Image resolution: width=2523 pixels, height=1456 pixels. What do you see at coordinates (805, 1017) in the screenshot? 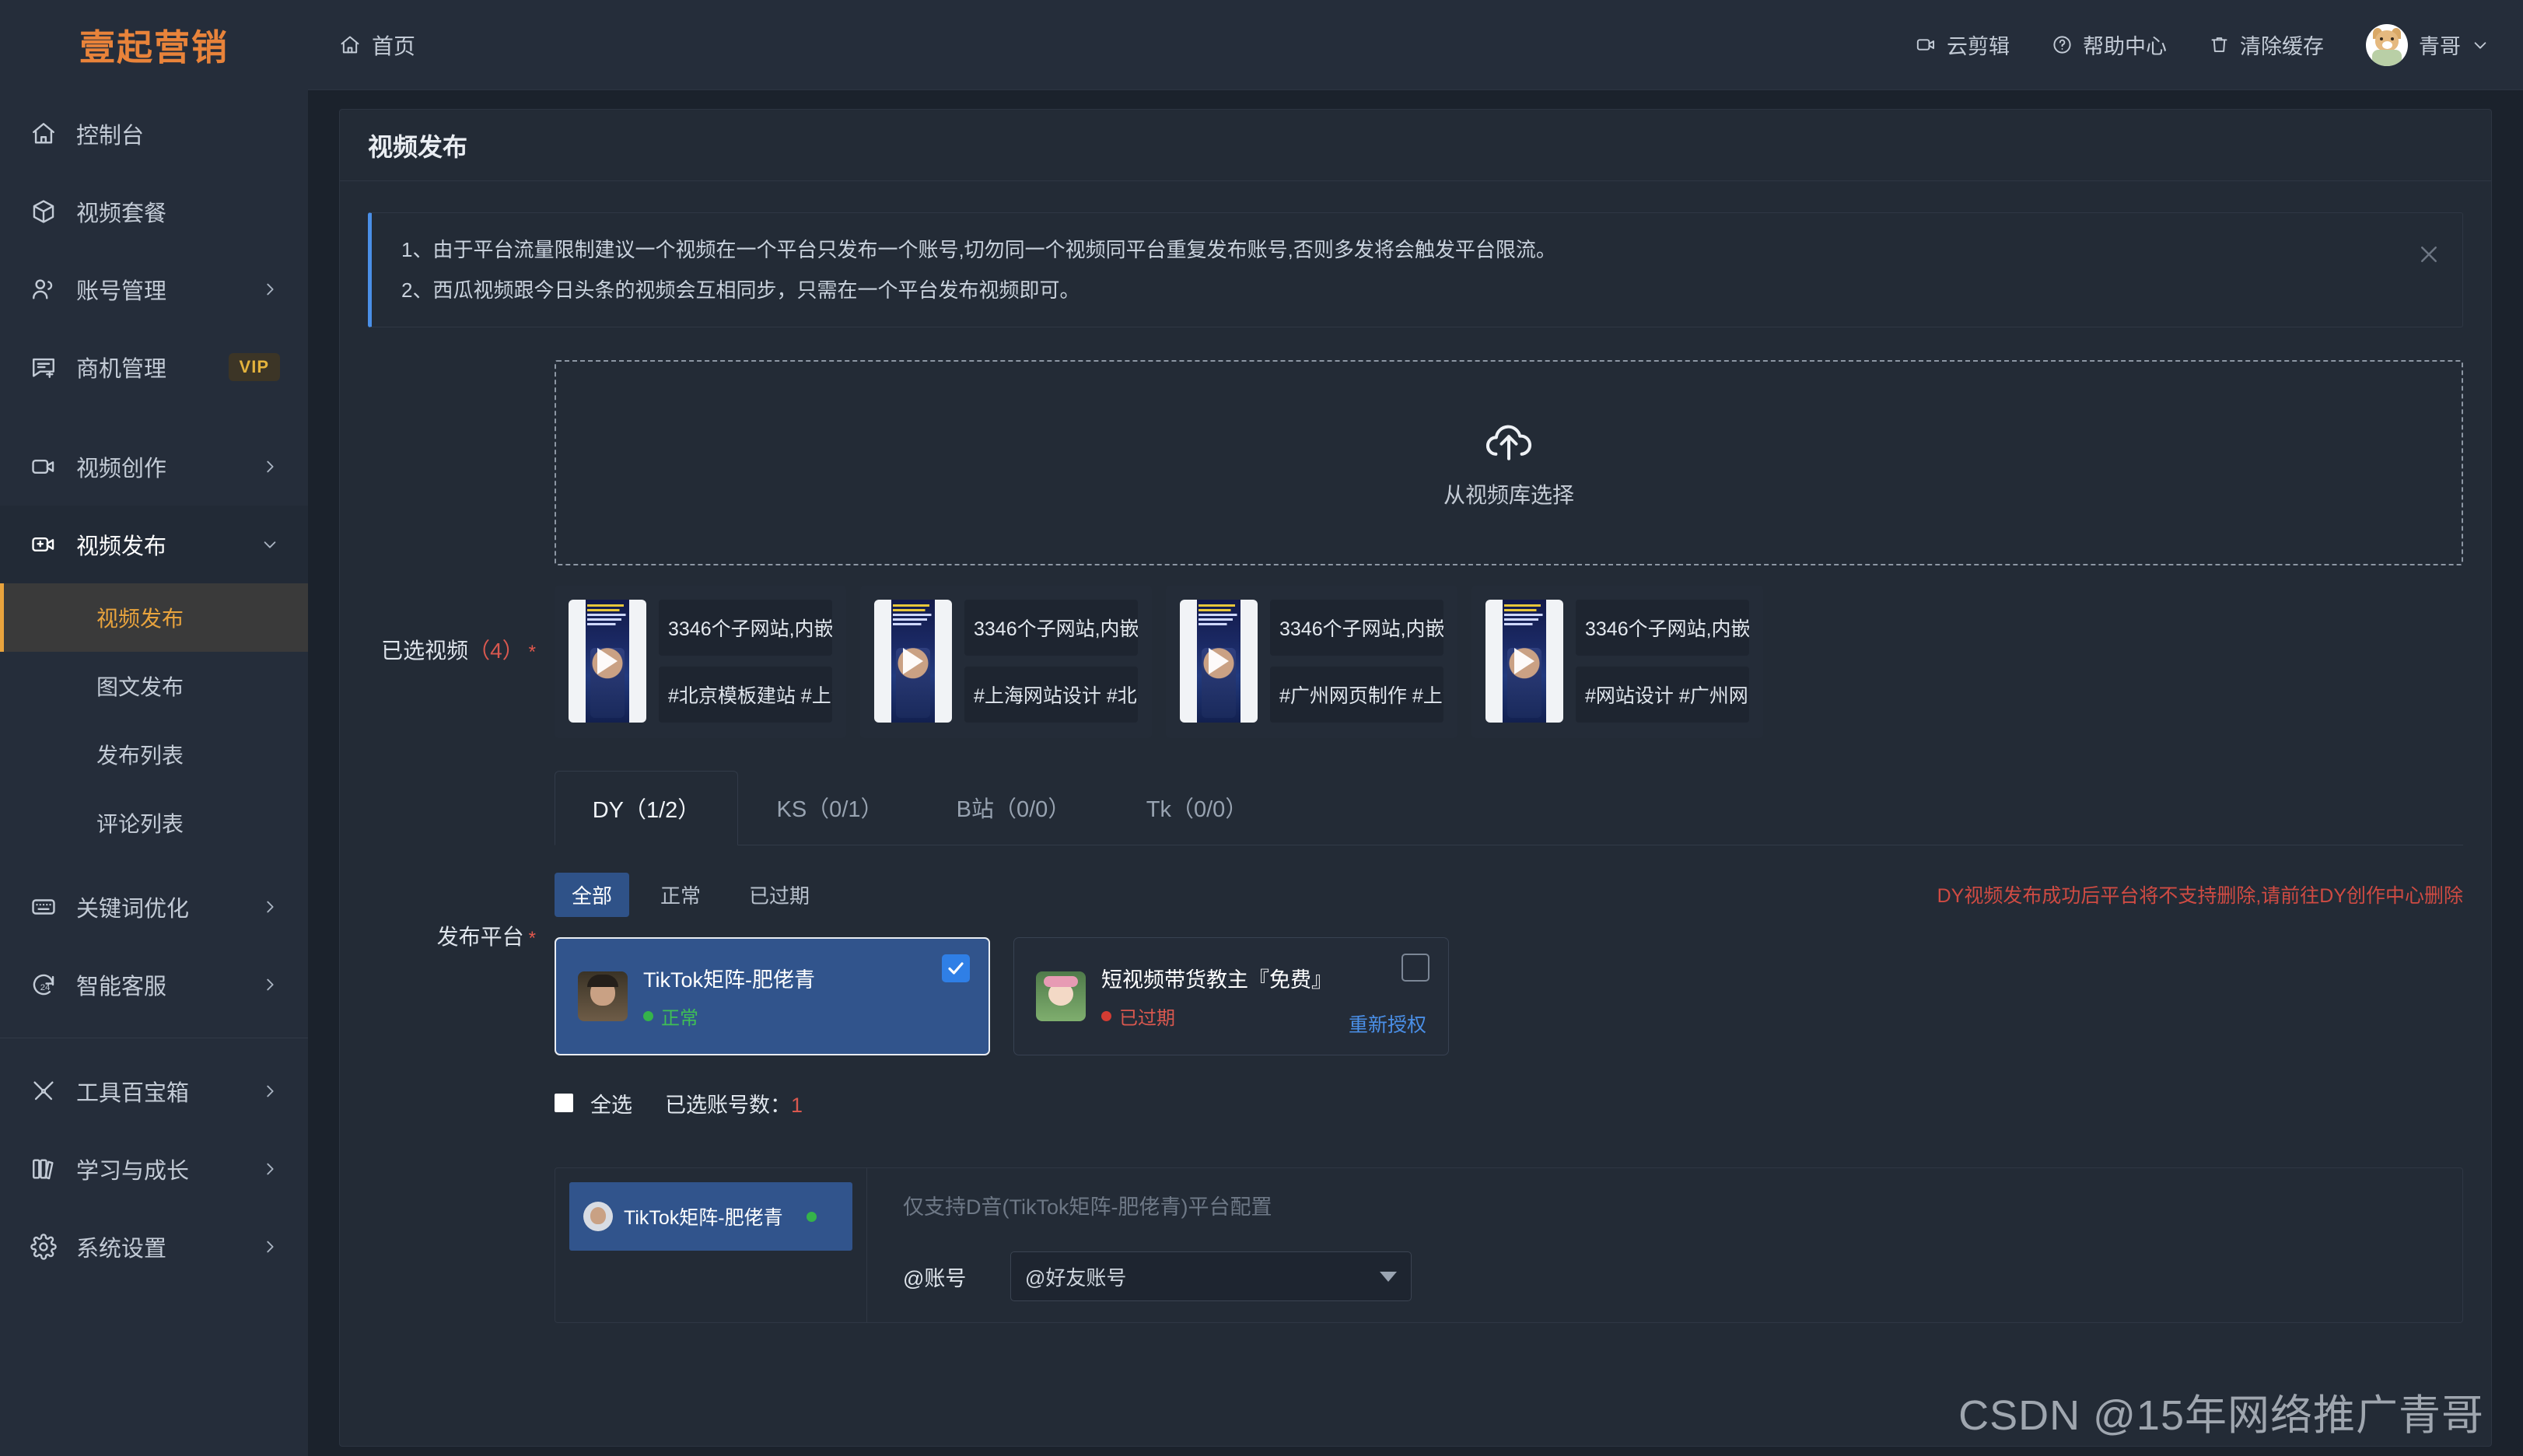
I see `status-badge: 正常` at bounding box center [805, 1017].